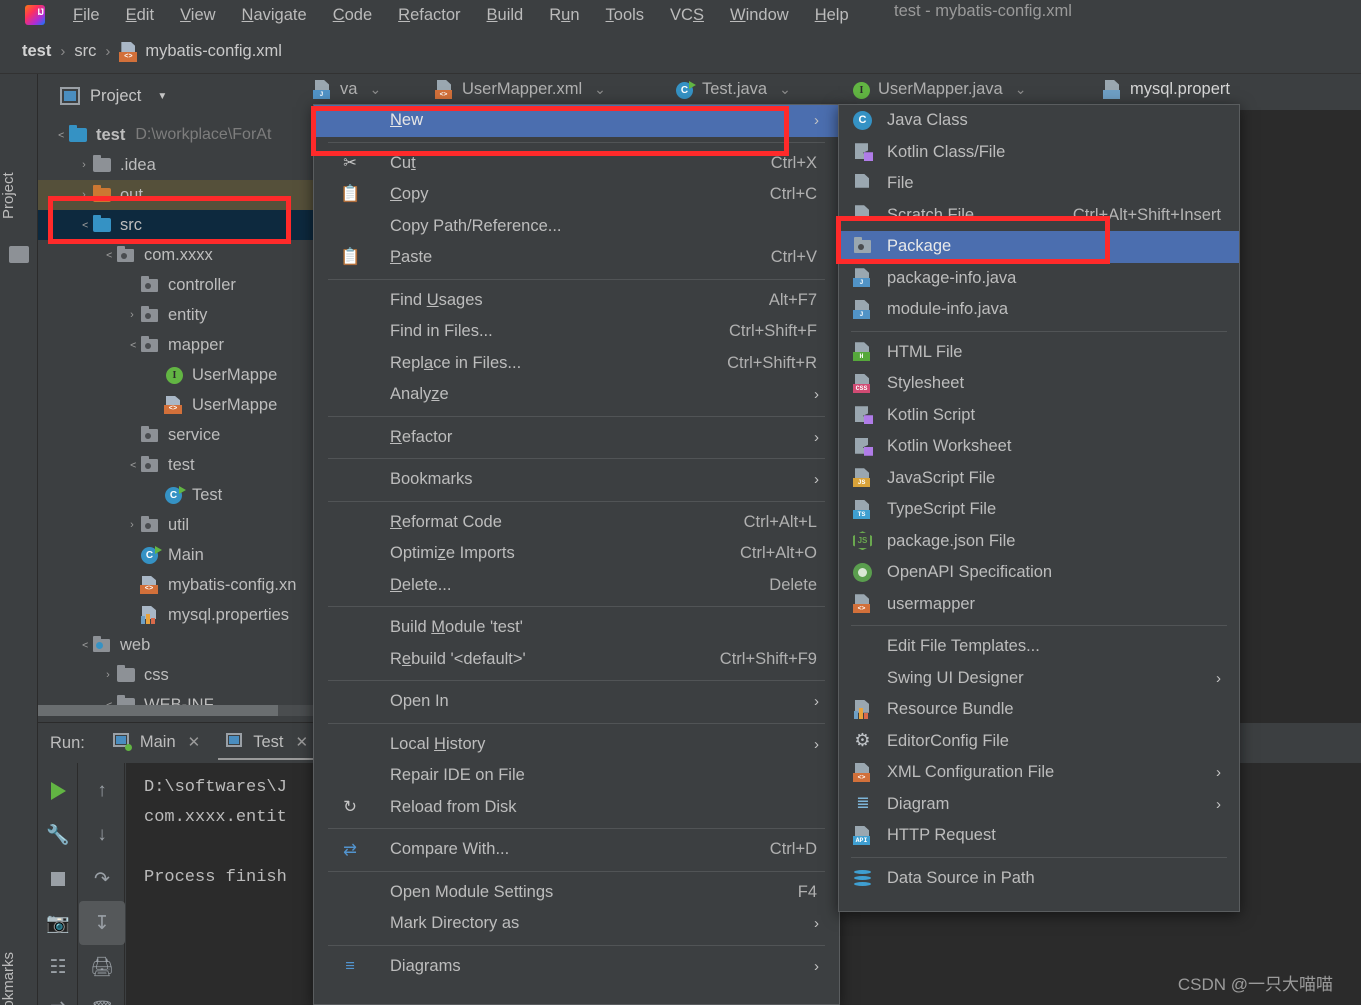  Describe the element at coordinates (576, 660) in the screenshot. I see `context-menu-item-rebuild-default: Rebuild '<default>' Ctrl+Shift+F9` at that location.